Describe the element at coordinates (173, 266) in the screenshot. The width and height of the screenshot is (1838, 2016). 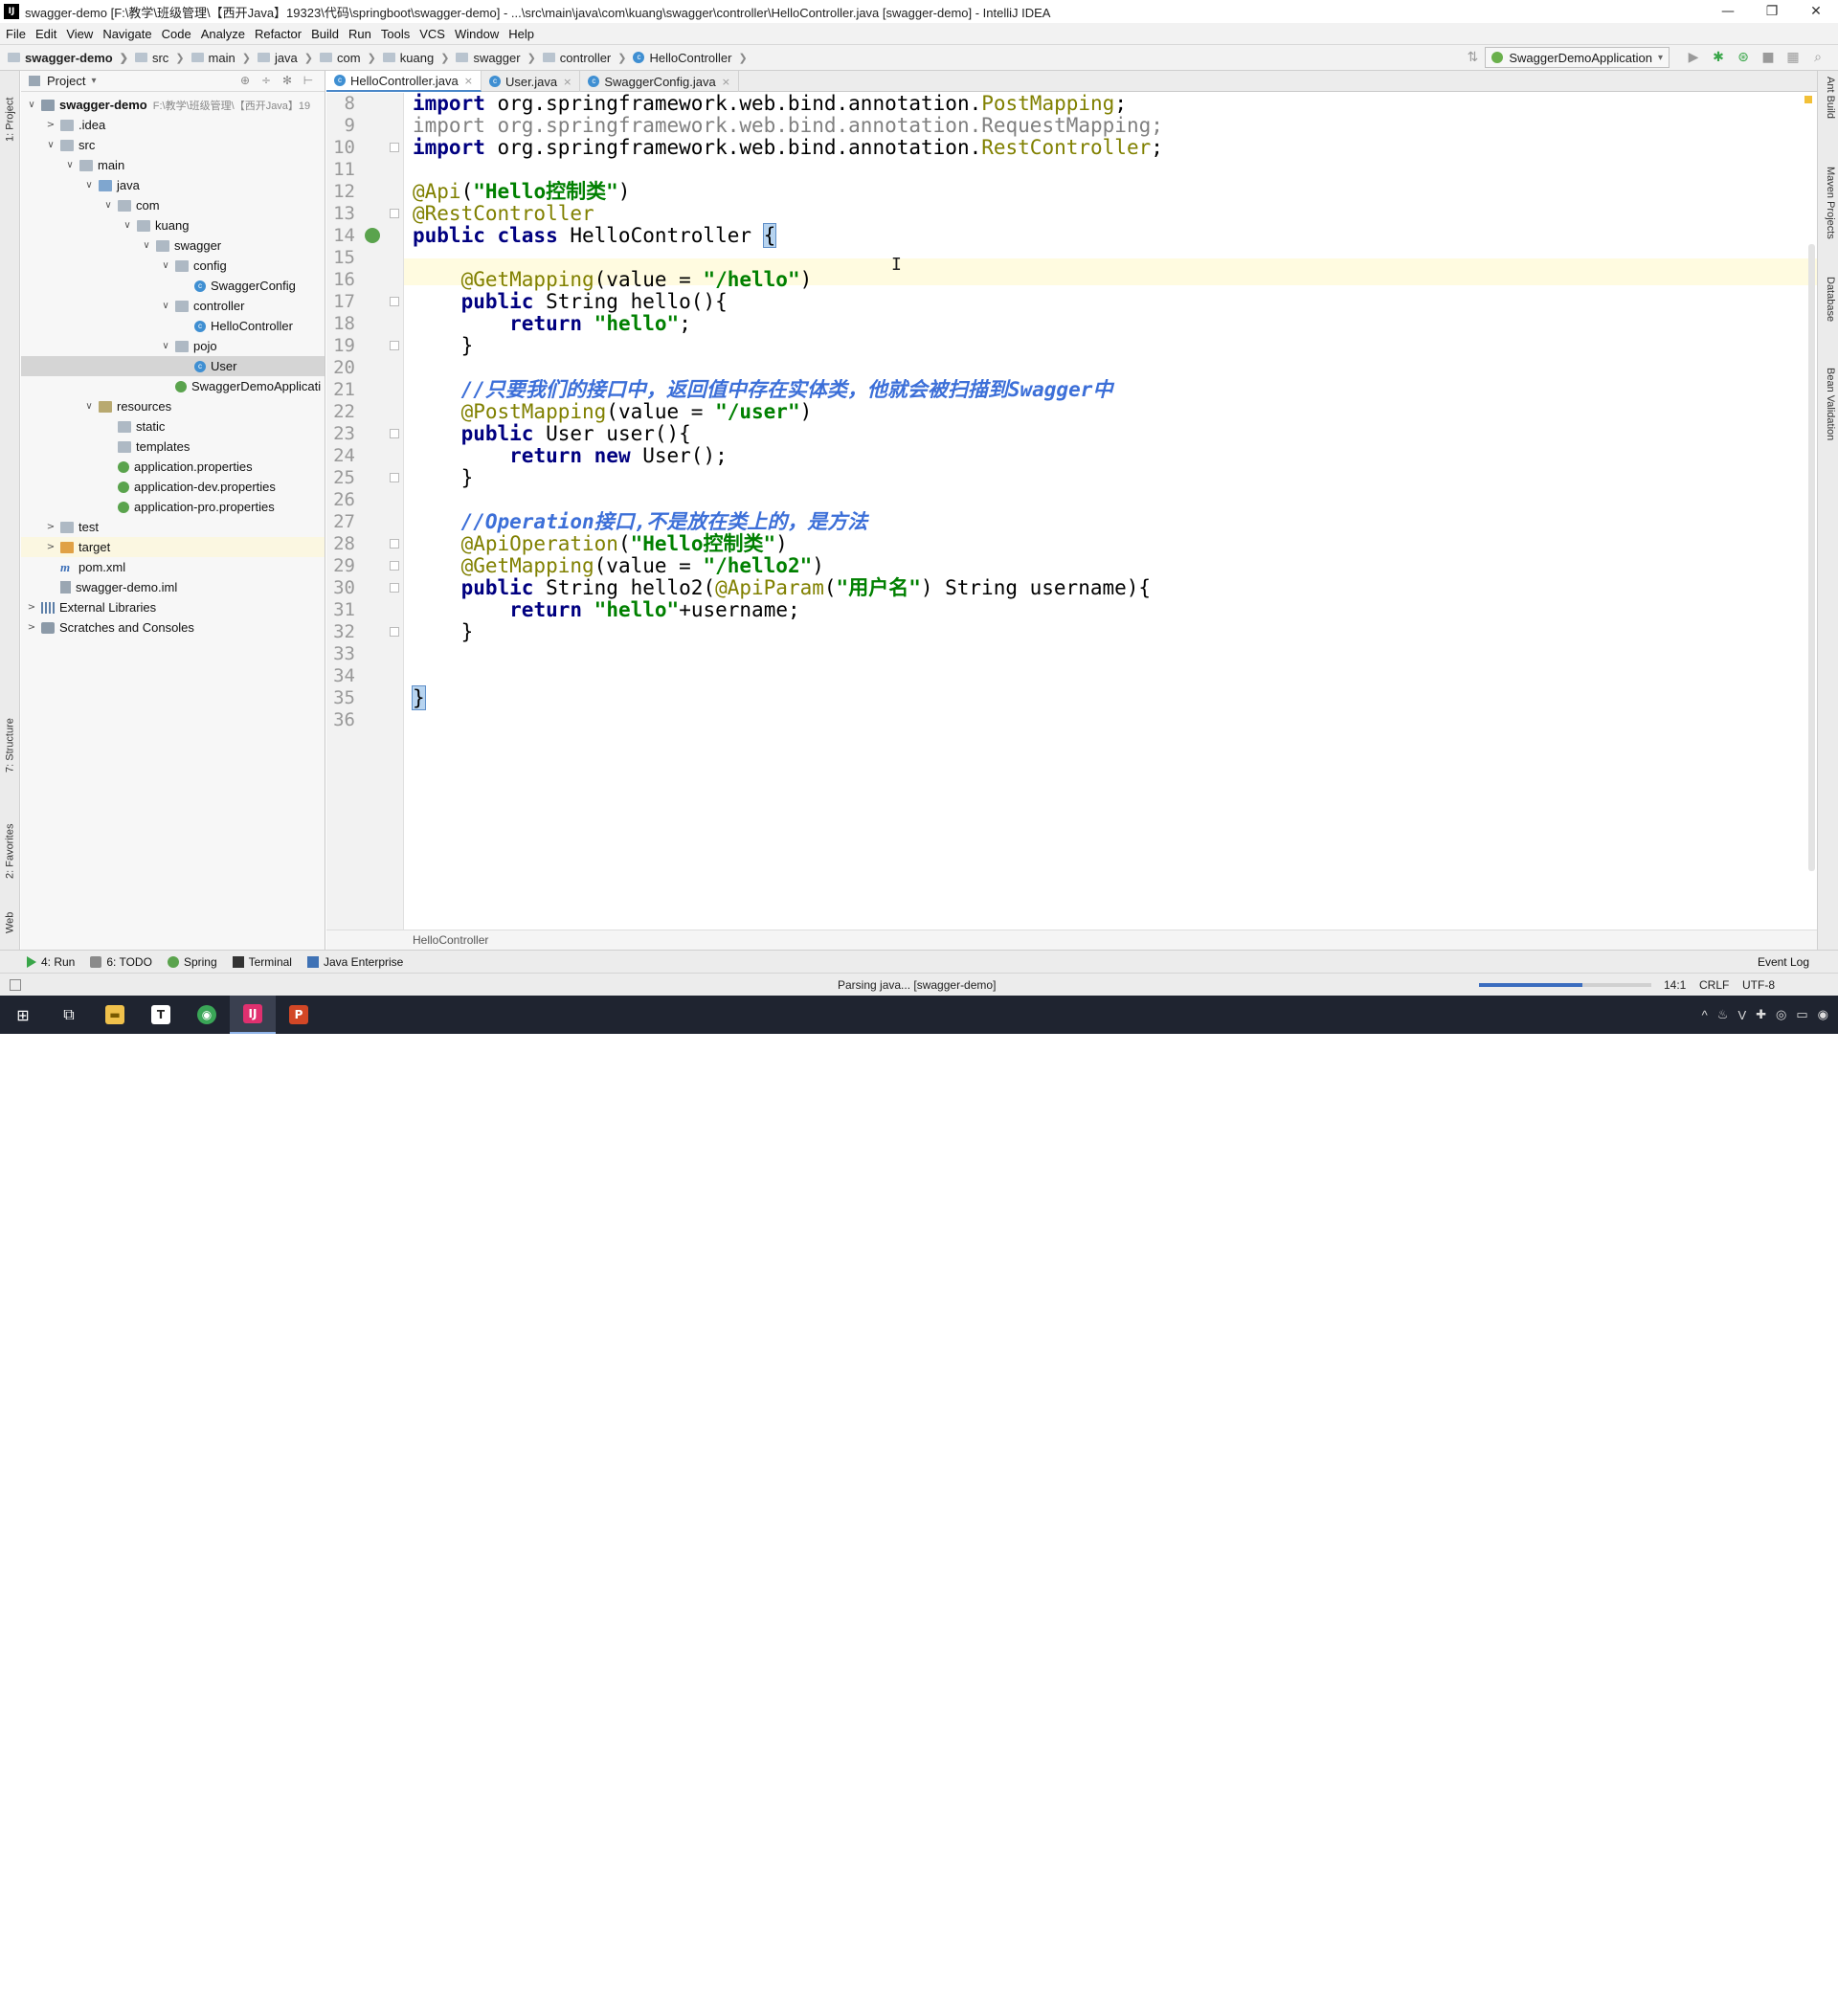
I see `tree-item: ∨ config` at that location.